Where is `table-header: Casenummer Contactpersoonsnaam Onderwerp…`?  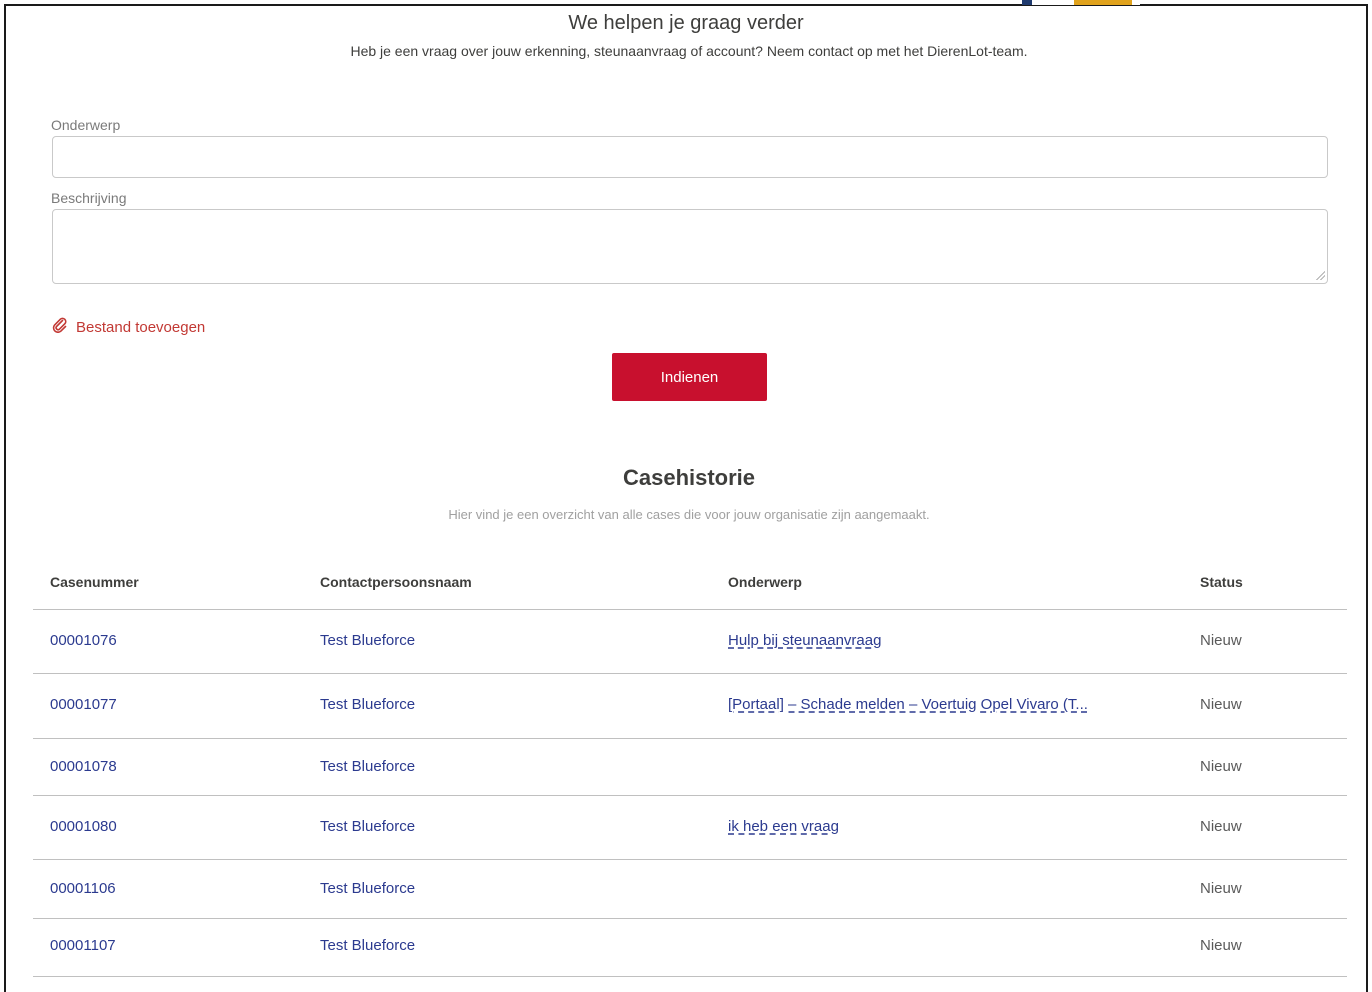 table-header: Casenummer Contactpersoonsnaam Onderwerp… is located at coordinates (690, 583).